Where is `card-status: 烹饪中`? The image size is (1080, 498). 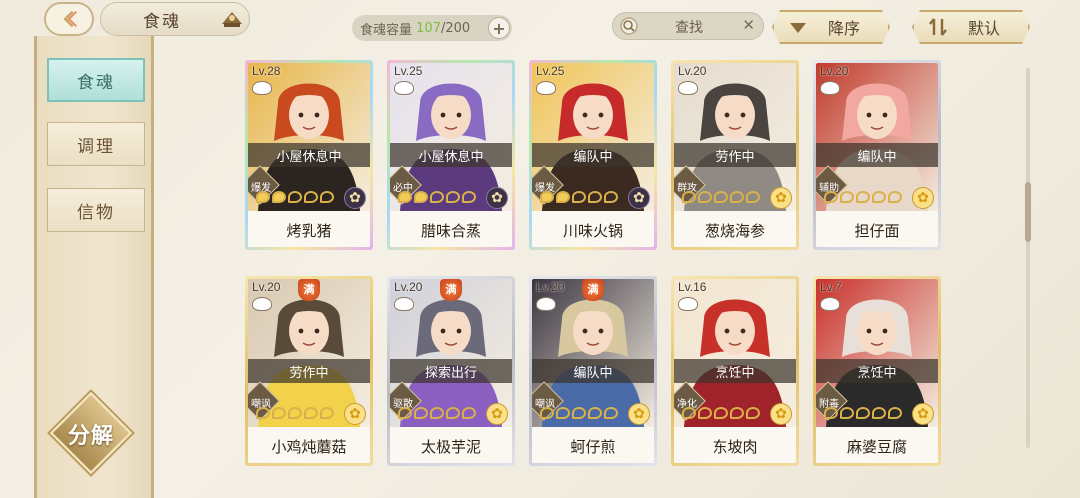
card-status: 烹饪中 is located at coordinates (735, 371).